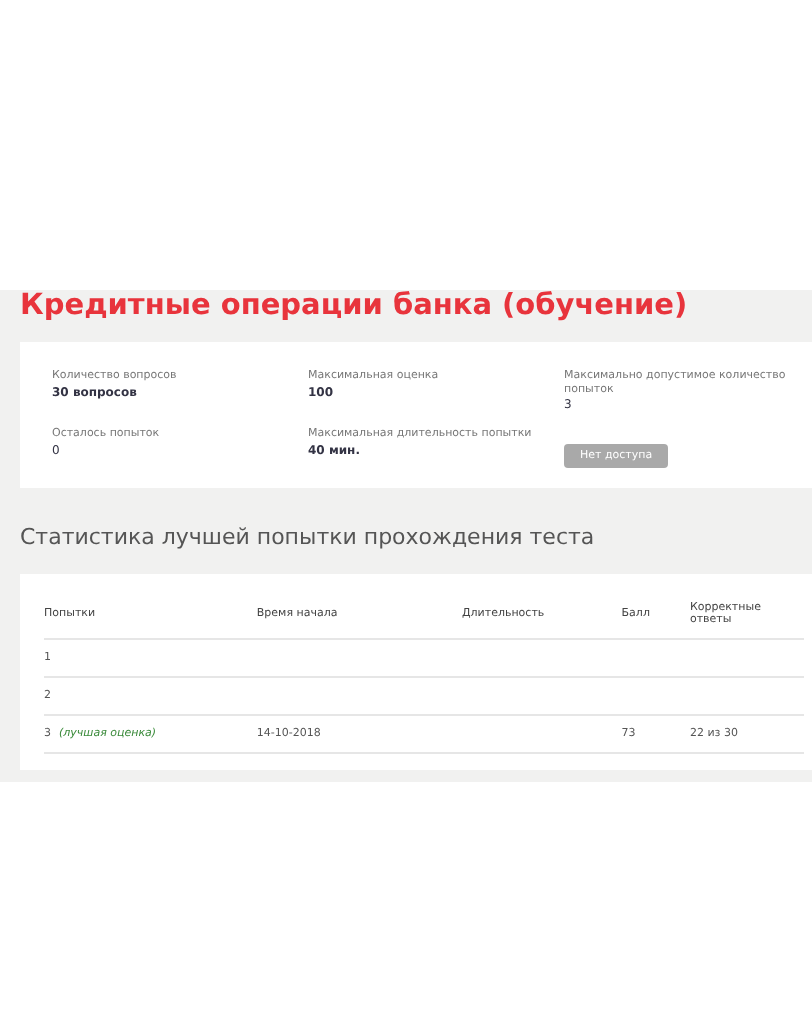 The image size is (812, 1032). I want to click on section-title: Статистика лучшей попытки прохождения теста, so click(308, 538).